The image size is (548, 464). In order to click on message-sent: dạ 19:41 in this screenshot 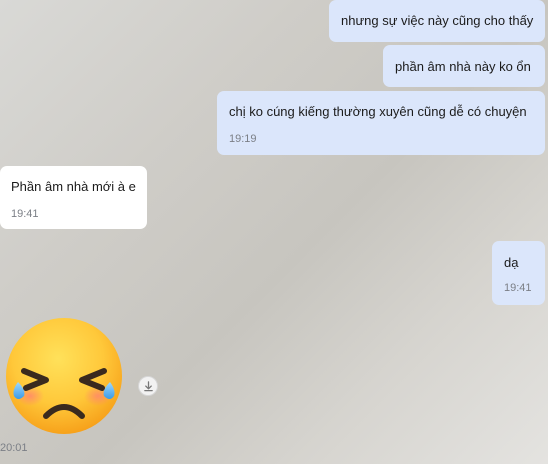, I will do `click(518, 273)`.